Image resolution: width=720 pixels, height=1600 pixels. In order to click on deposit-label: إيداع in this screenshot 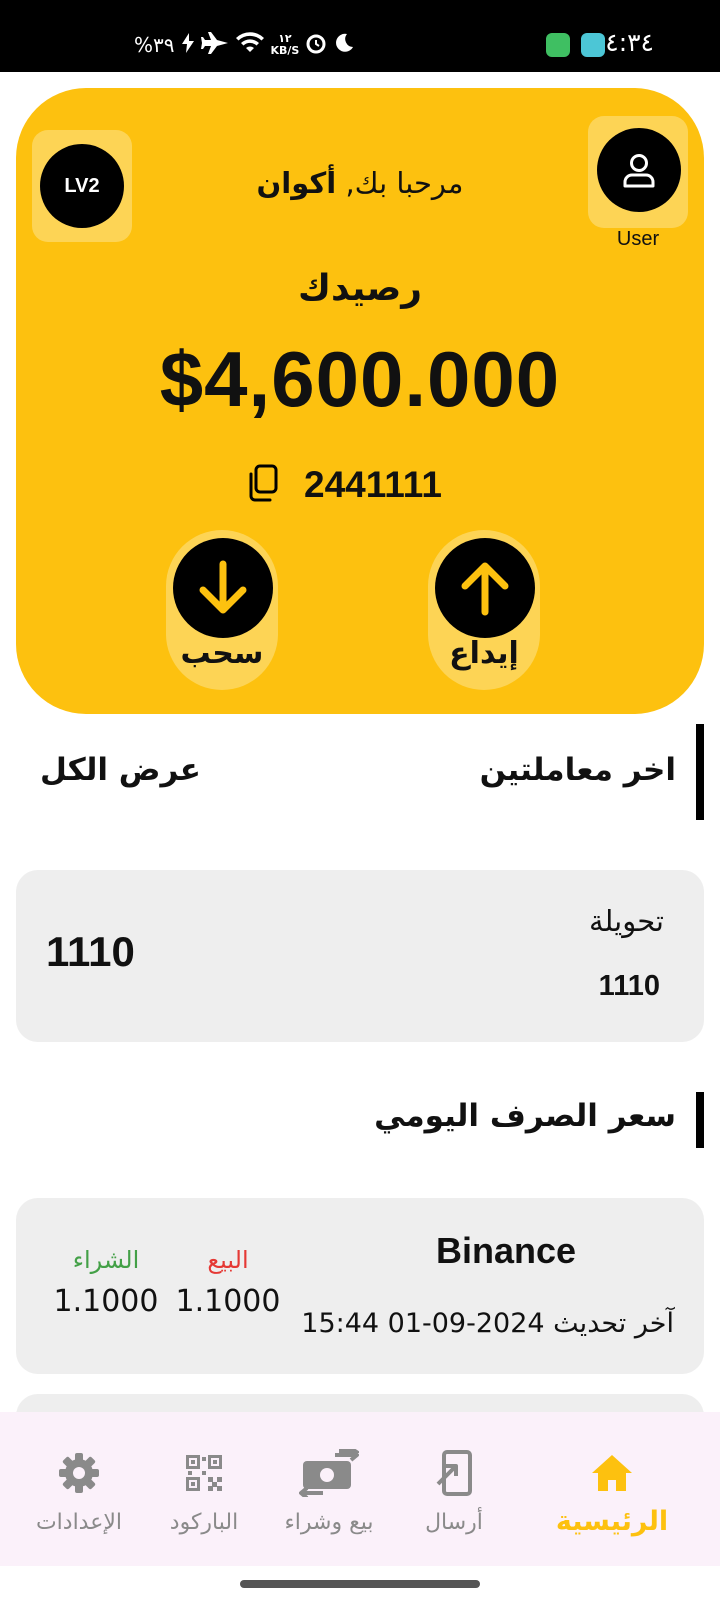, I will do `click(484, 653)`.